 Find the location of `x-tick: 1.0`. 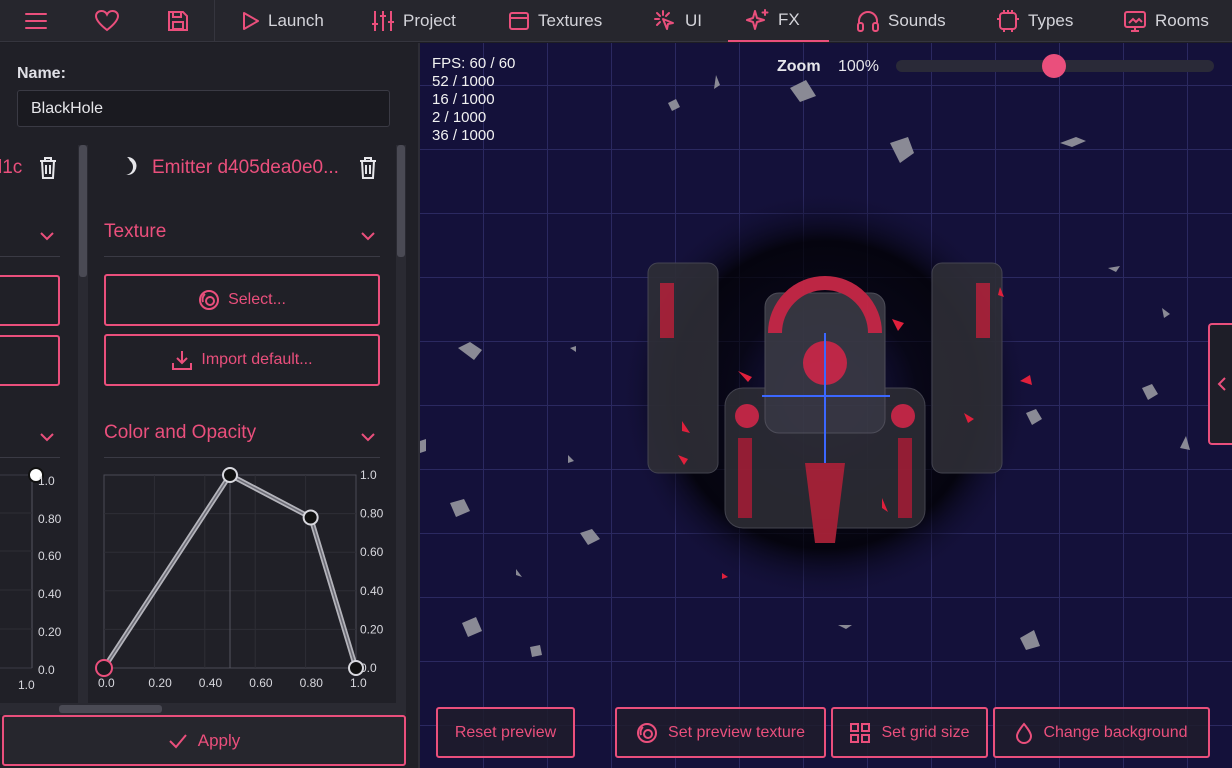

x-tick: 1.0 is located at coordinates (358, 683).